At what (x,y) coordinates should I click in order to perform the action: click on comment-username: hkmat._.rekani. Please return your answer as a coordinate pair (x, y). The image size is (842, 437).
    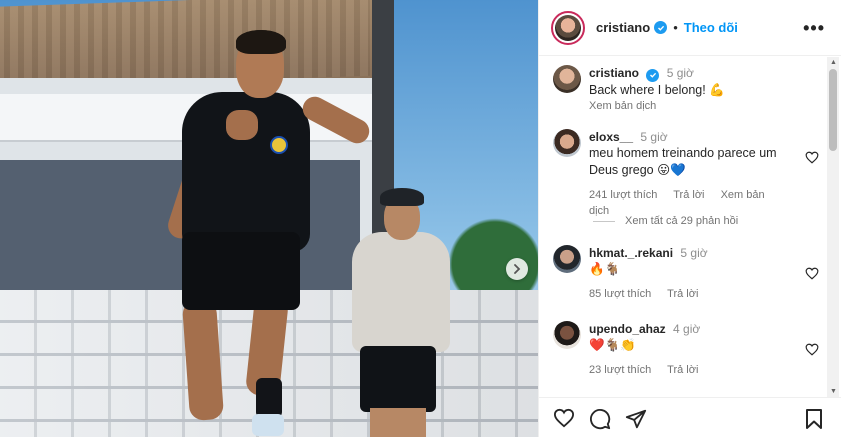
    Looking at the image, I should click on (631, 253).